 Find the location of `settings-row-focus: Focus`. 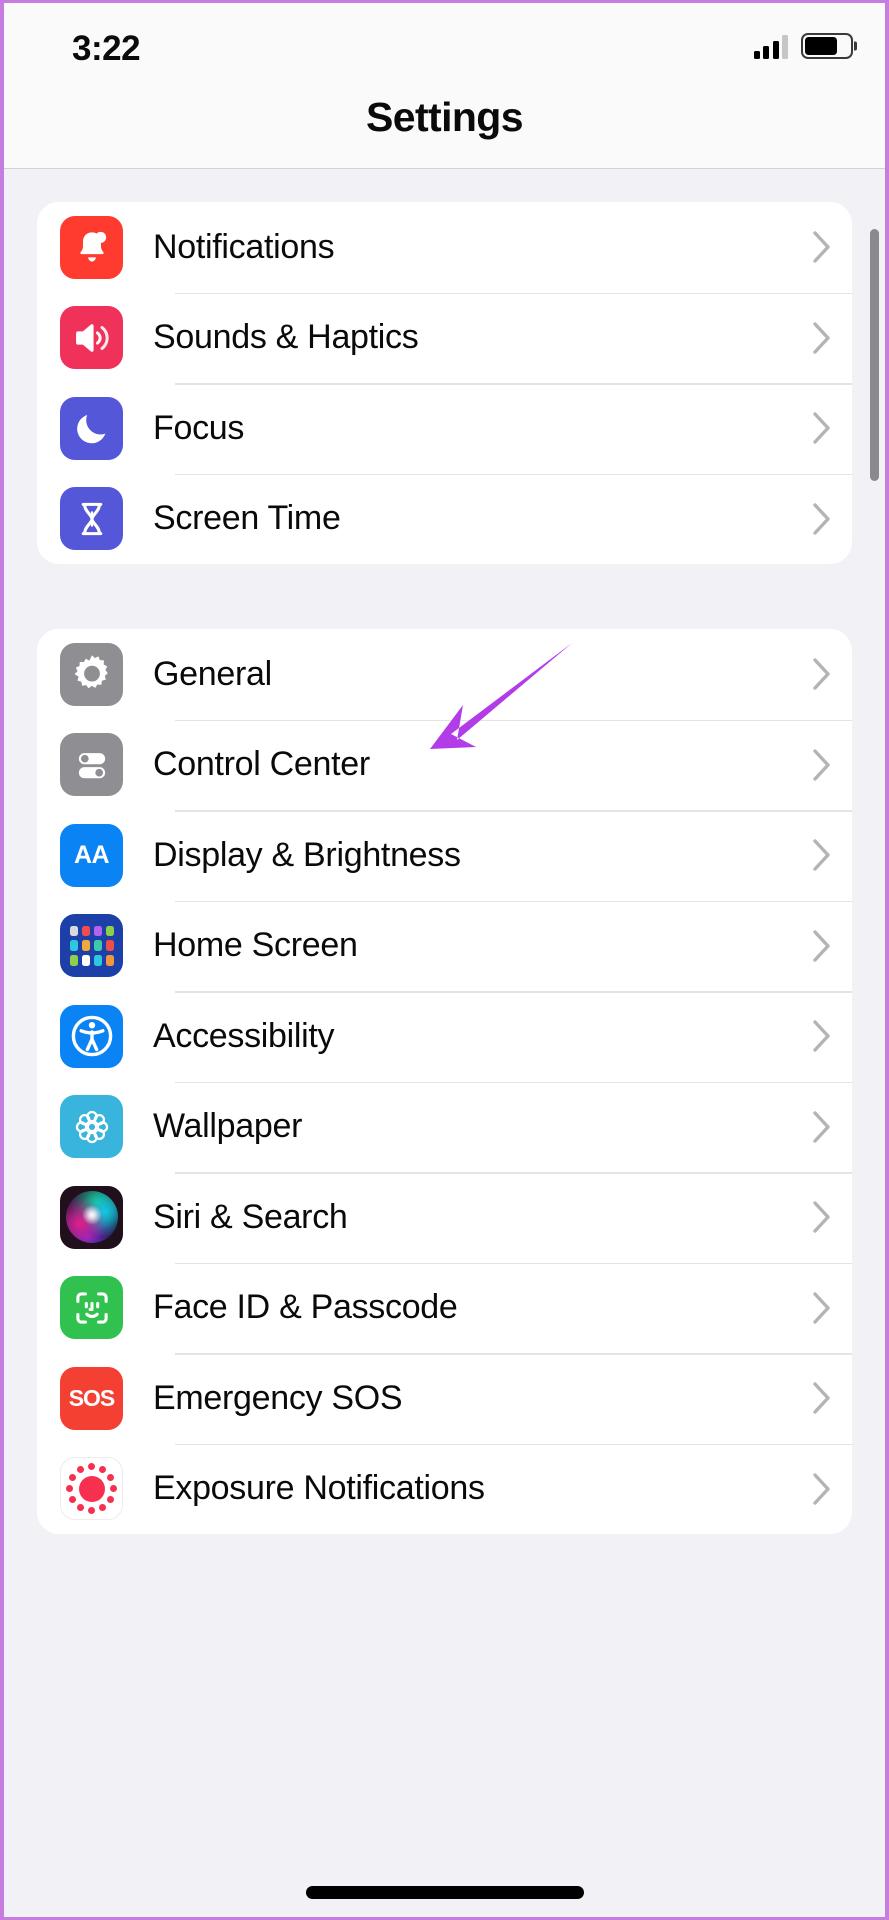

settings-row-focus: Focus is located at coordinates (444, 428).